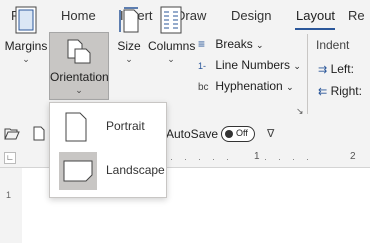 The image size is (370, 243). What do you see at coordinates (78, 173) in the screenshot?
I see `landscape-icon` at bounding box center [78, 173].